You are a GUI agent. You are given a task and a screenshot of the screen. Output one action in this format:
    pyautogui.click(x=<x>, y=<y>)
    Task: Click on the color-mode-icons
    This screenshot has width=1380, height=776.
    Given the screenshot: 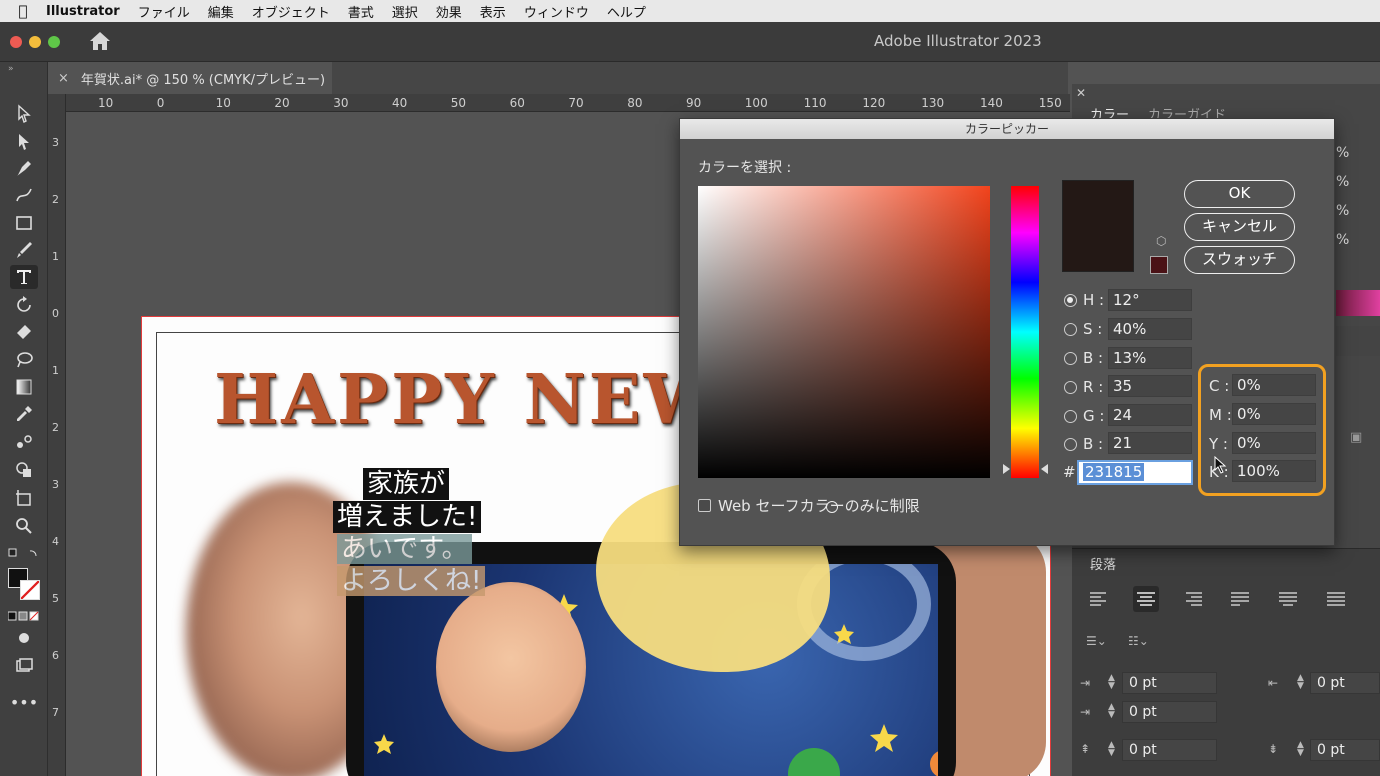 What is the action you would take?
    pyautogui.click(x=23, y=615)
    